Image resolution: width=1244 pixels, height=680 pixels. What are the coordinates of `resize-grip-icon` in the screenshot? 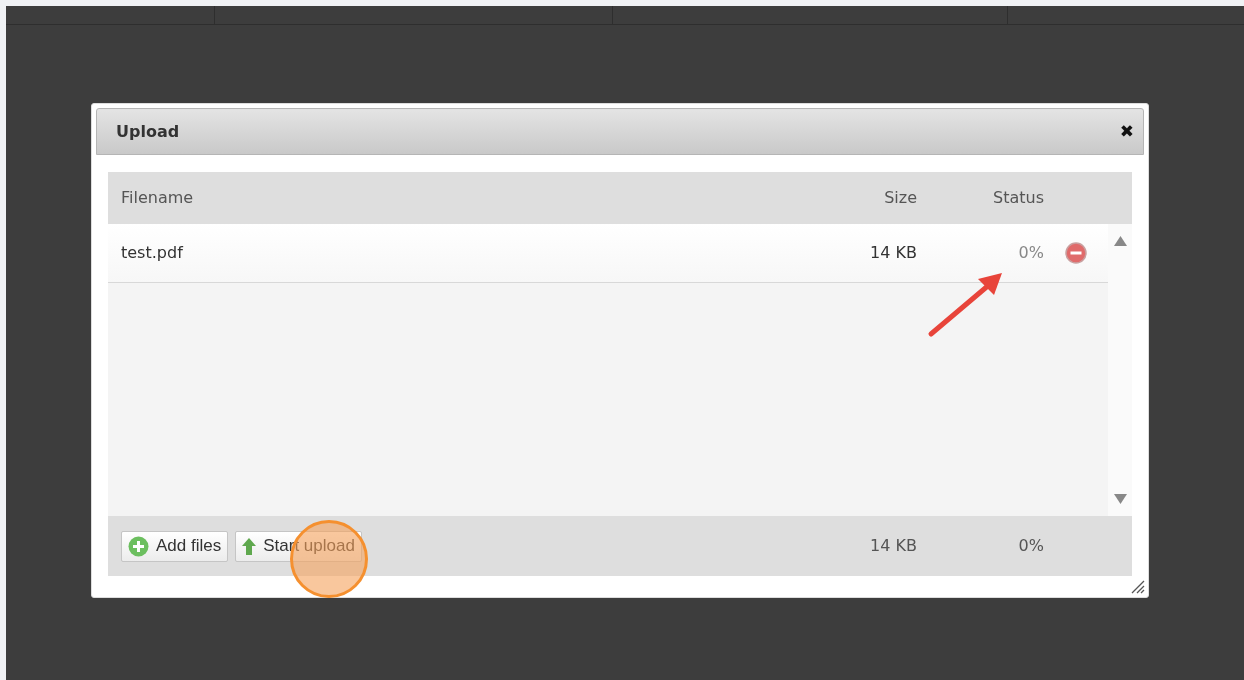 It's located at (1137, 586).